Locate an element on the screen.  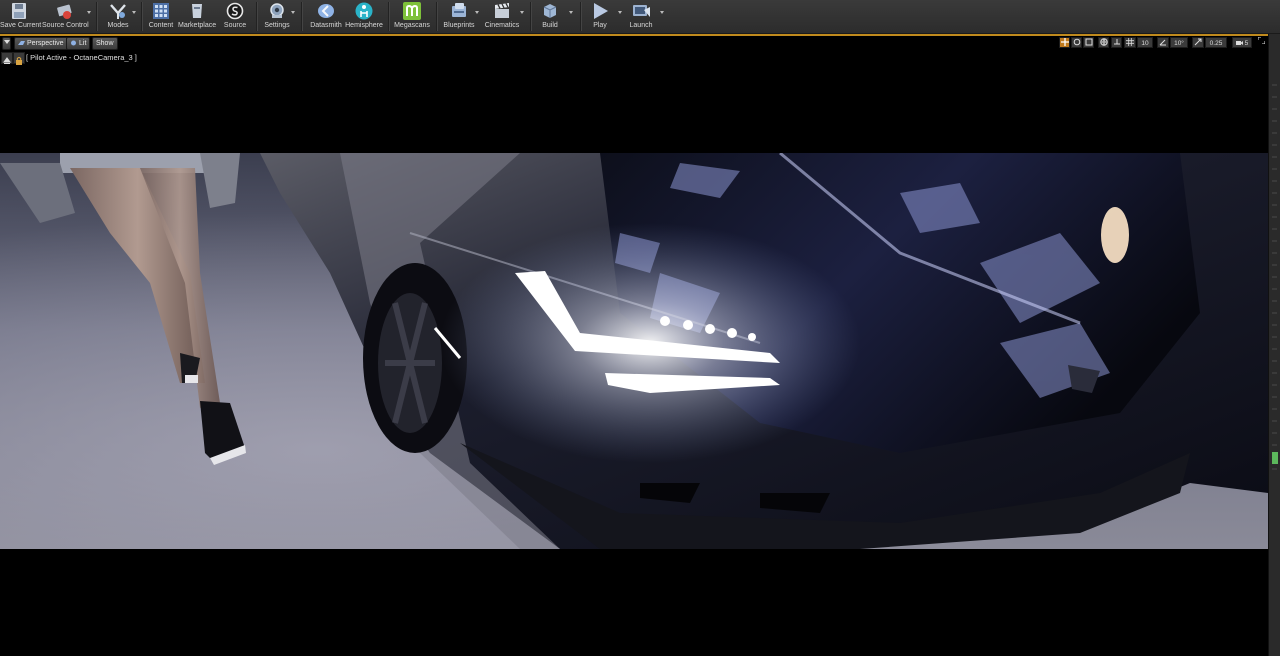
show-label: Show is located at coordinates (105, 43).